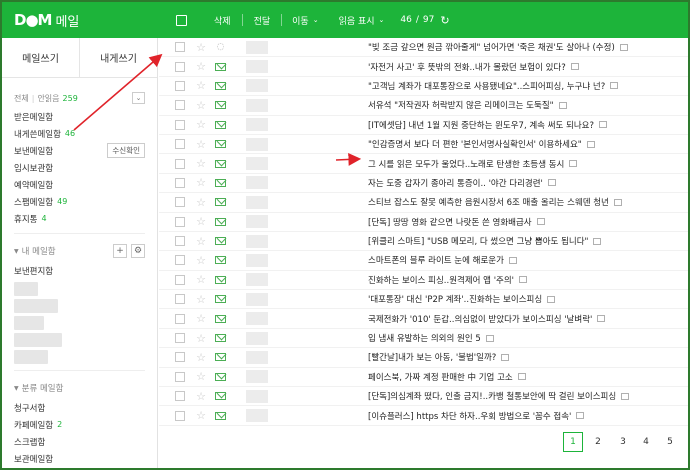 This screenshot has width=690, height=470. I want to click on mail-row: ☆ "인감증명서 보다 더 편한 '본인서명사실확인서' 이용하세요", so click(423, 145).